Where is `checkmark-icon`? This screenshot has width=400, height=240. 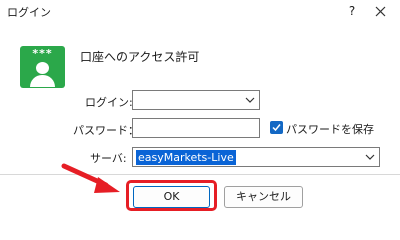 checkmark-icon is located at coordinates (276, 128).